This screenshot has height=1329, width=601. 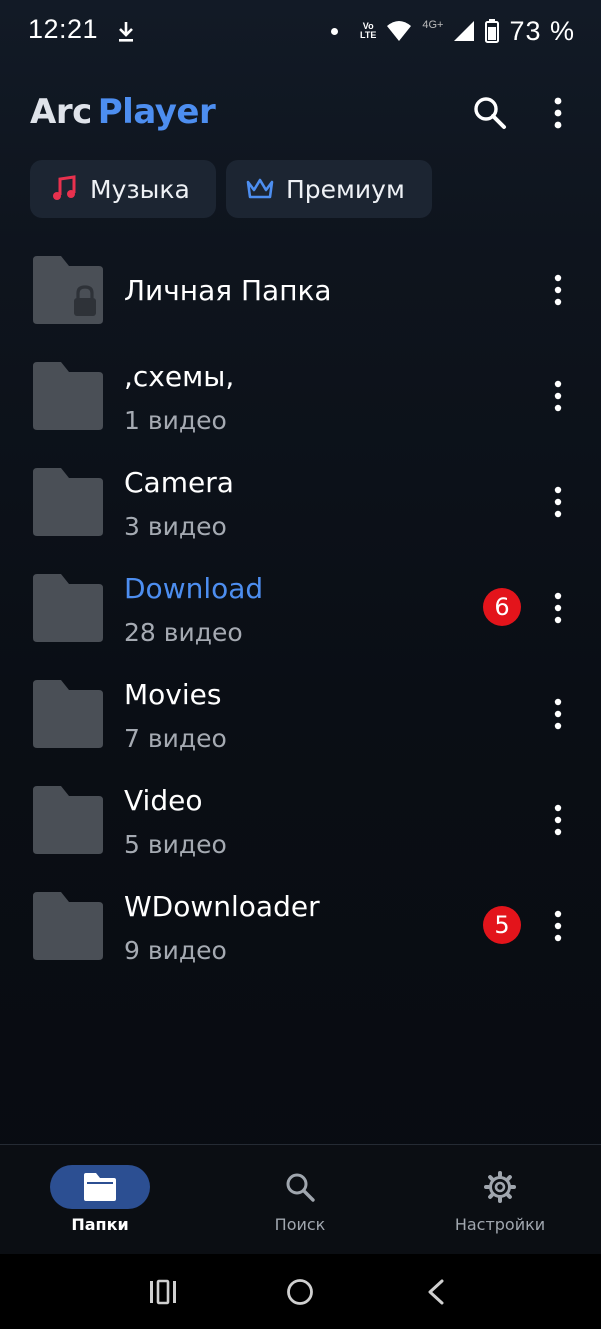 I want to click on folder-row: Video 5 видео, so click(x=300, y=821).